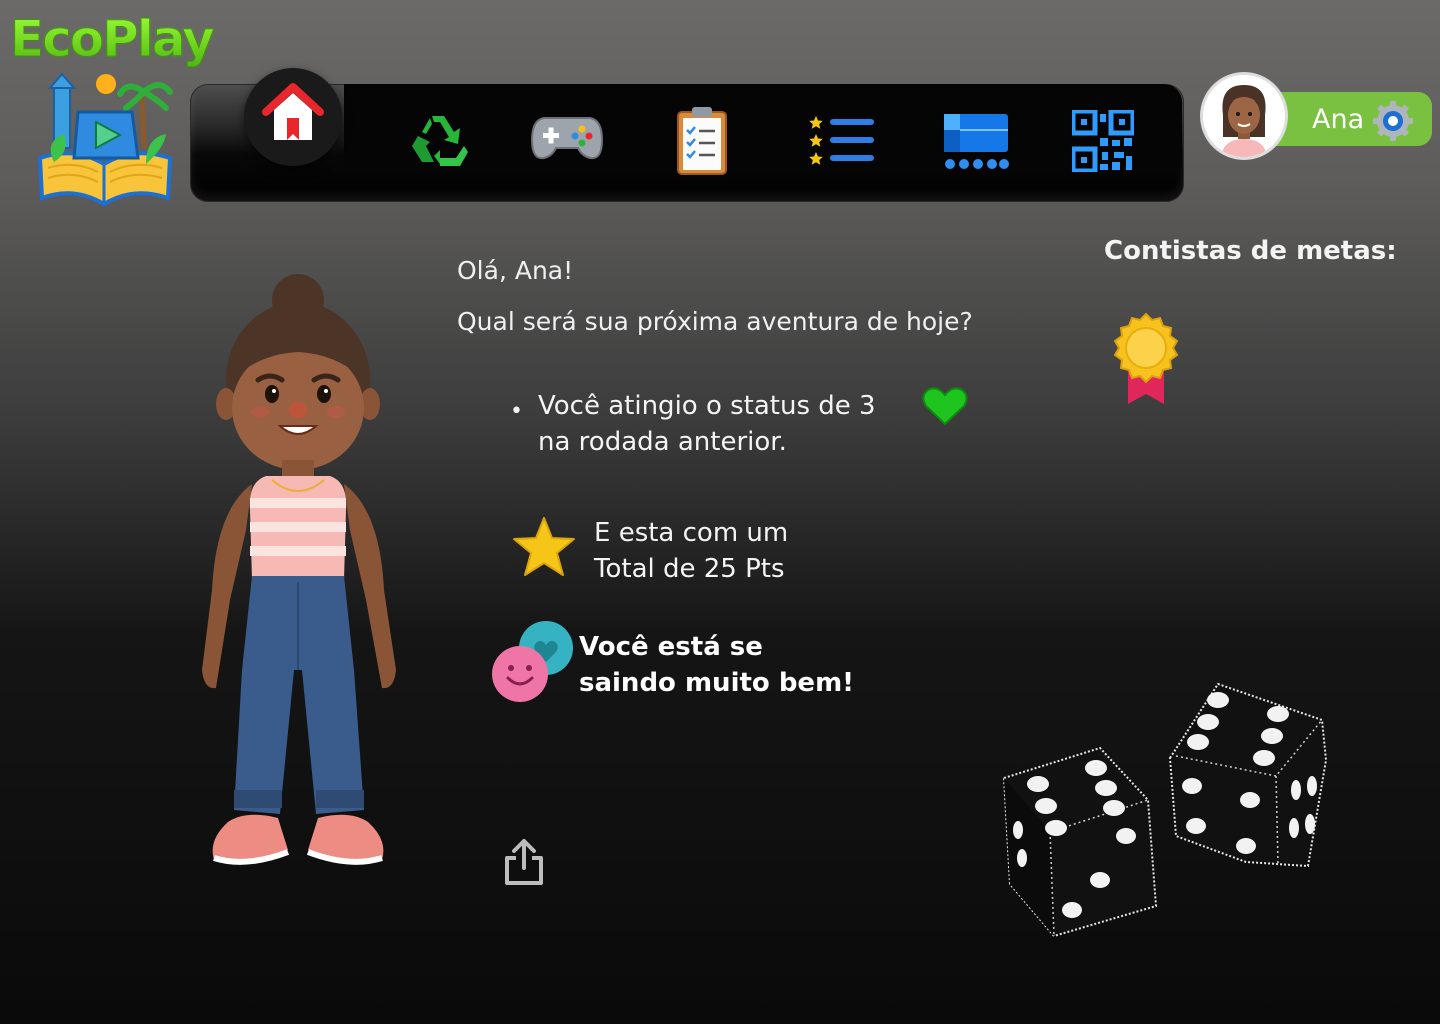  What do you see at coordinates (105, 139) in the screenshot?
I see `ecoplay-logo-icon` at bounding box center [105, 139].